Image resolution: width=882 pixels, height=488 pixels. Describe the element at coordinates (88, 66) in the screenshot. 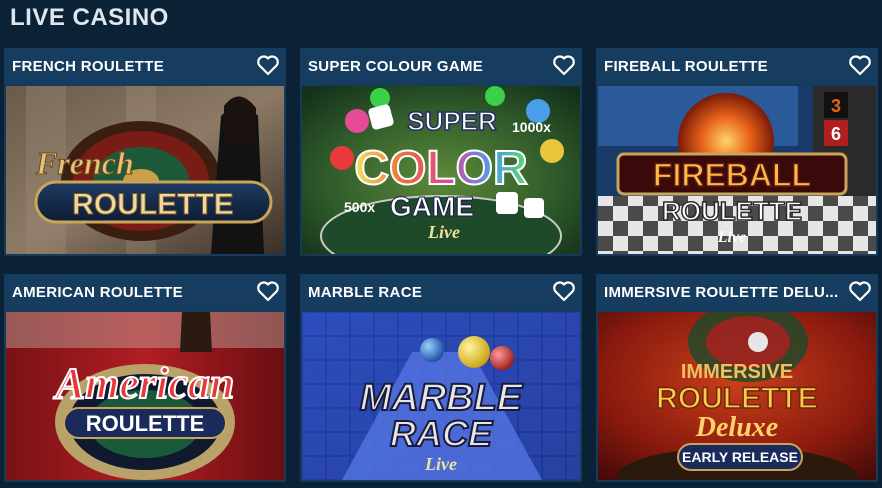

I see `game-title: FRENCH ROULETTE` at that location.